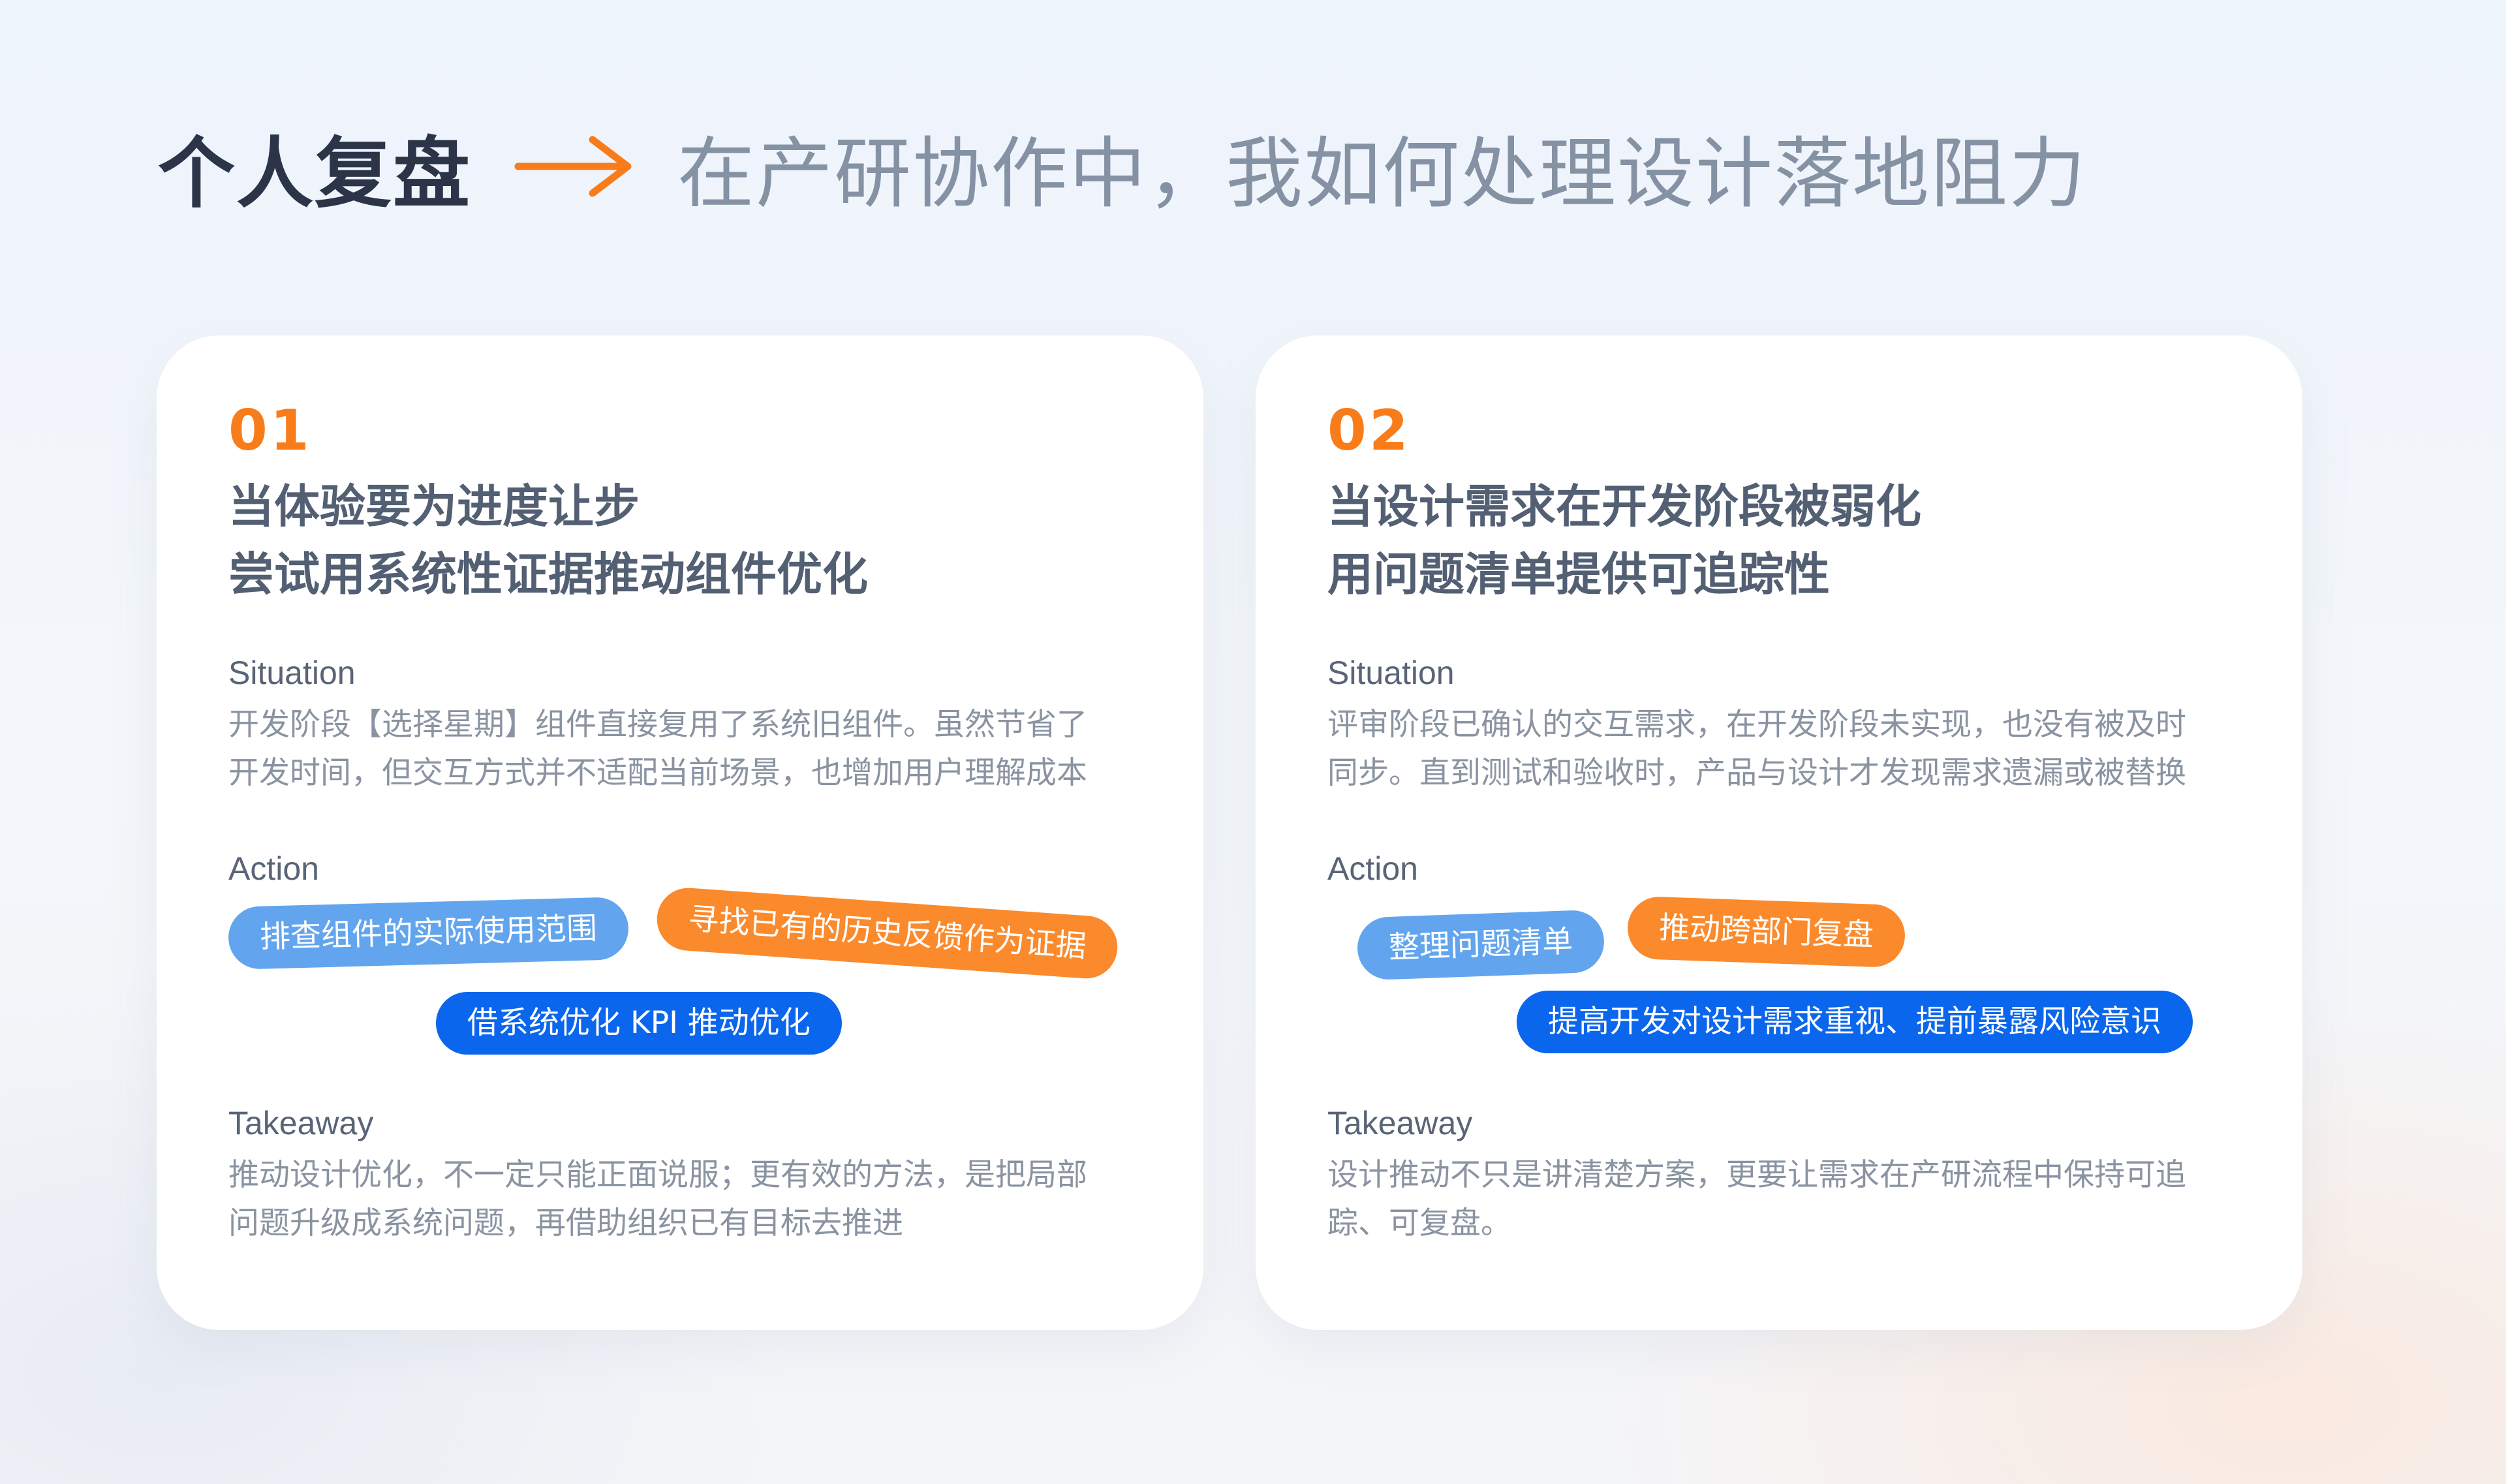  I want to click on action-tag-3: 借系统优化 KPI 推动优化, so click(639, 1023).